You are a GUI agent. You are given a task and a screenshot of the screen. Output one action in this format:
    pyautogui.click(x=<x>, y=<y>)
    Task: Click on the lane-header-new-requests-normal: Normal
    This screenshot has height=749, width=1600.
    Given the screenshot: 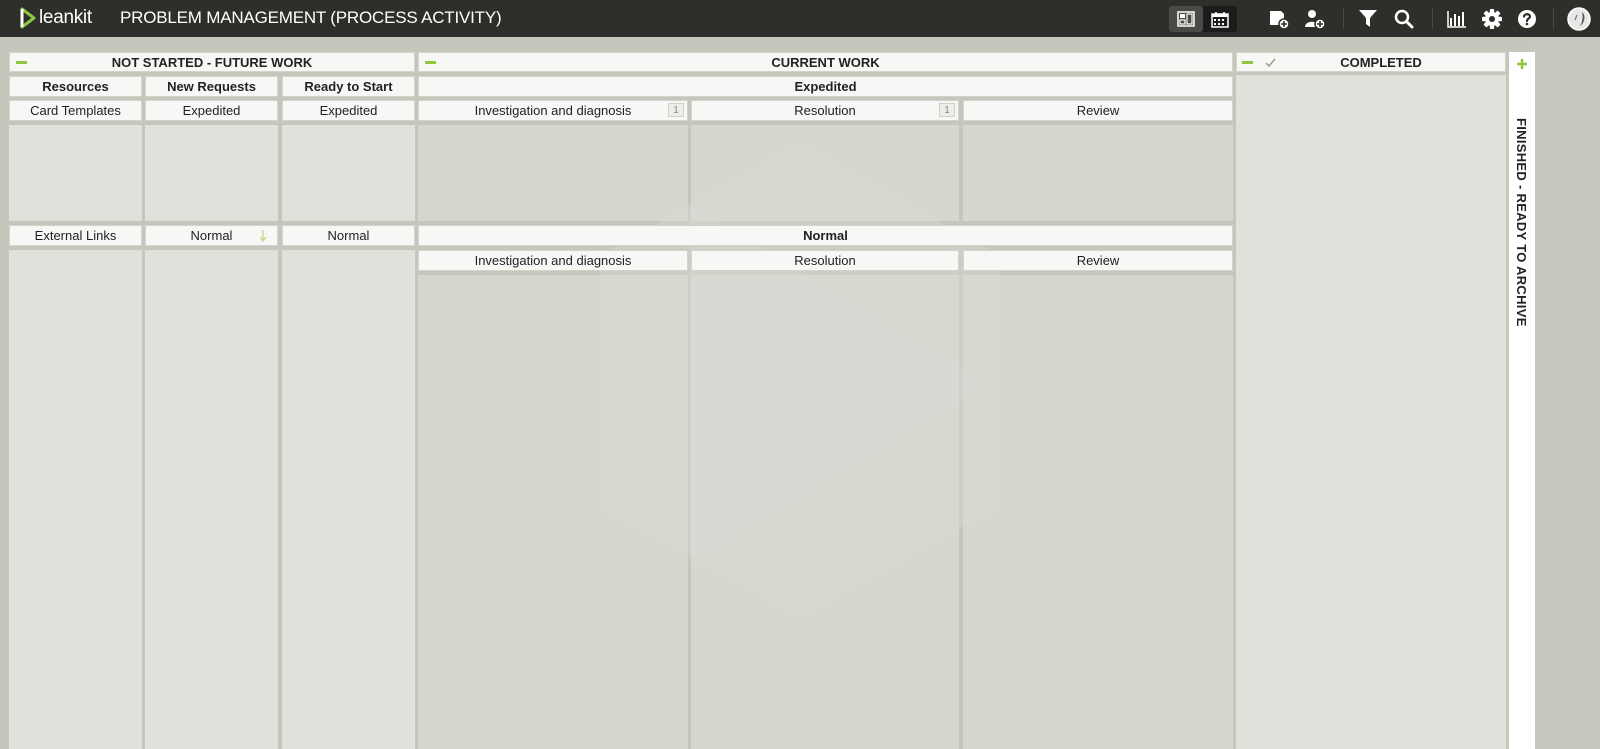 What is the action you would take?
    pyautogui.click(x=211, y=235)
    